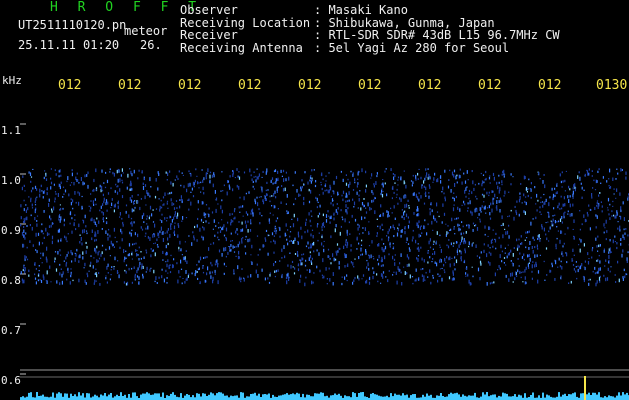  What do you see at coordinates (12, 80) in the screenshot?
I see `frequency-unit-label: kHz` at bounding box center [12, 80].